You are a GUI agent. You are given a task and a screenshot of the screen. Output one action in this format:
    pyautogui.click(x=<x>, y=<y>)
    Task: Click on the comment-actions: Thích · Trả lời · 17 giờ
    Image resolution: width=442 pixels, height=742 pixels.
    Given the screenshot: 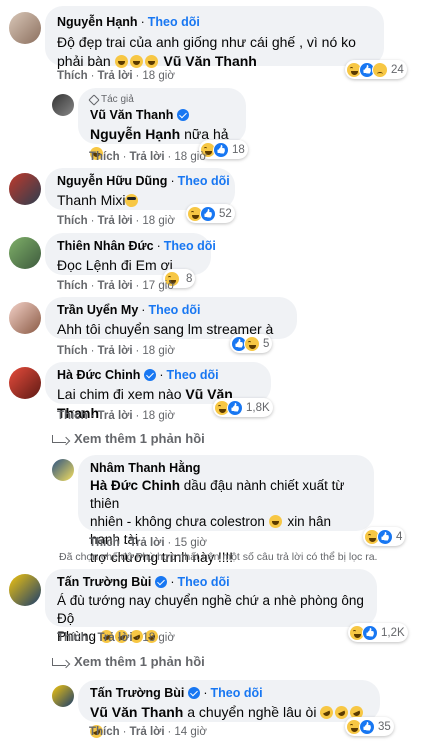 What is the action you would take?
    pyautogui.click(x=116, y=286)
    